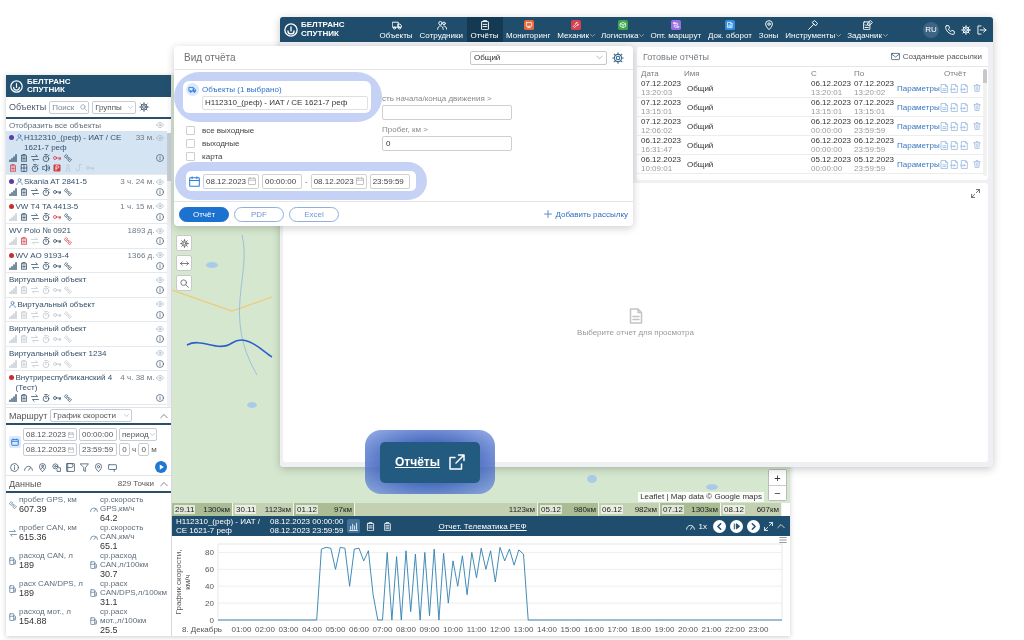  I want to click on period-select: период, so click(138, 434).